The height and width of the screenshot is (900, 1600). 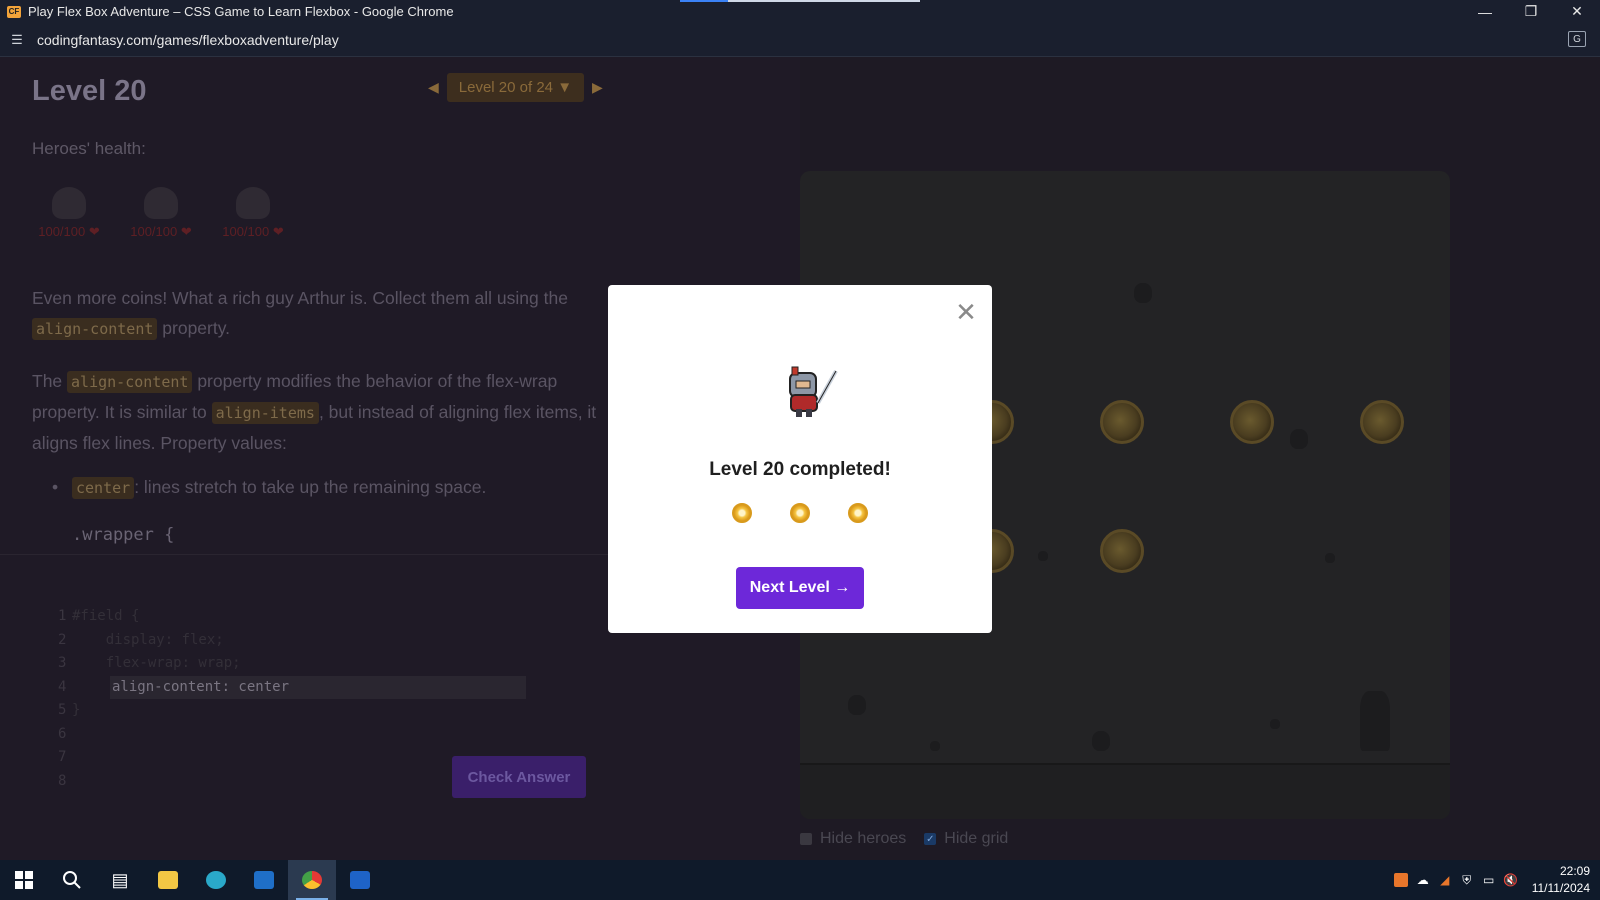 What do you see at coordinates (76, 710) in the screenshot?
I see `line-code: }` at bounding box center [76, 710].